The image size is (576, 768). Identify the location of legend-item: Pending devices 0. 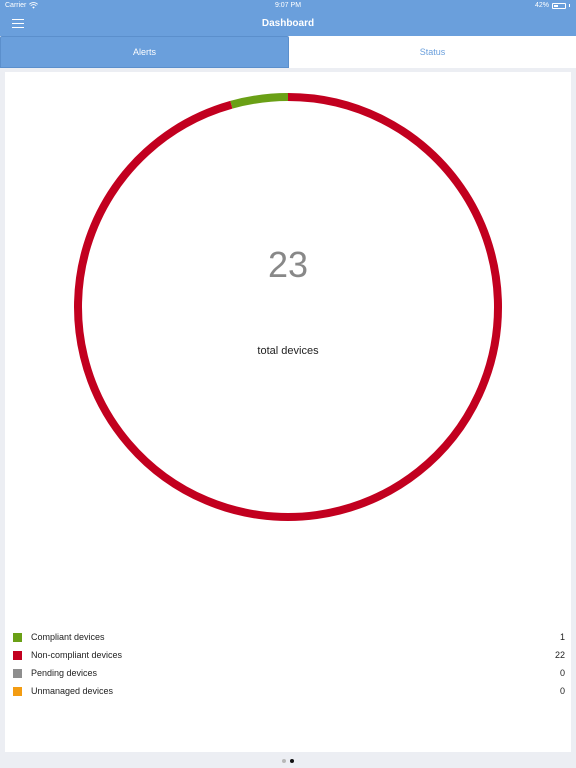
(290, 673).